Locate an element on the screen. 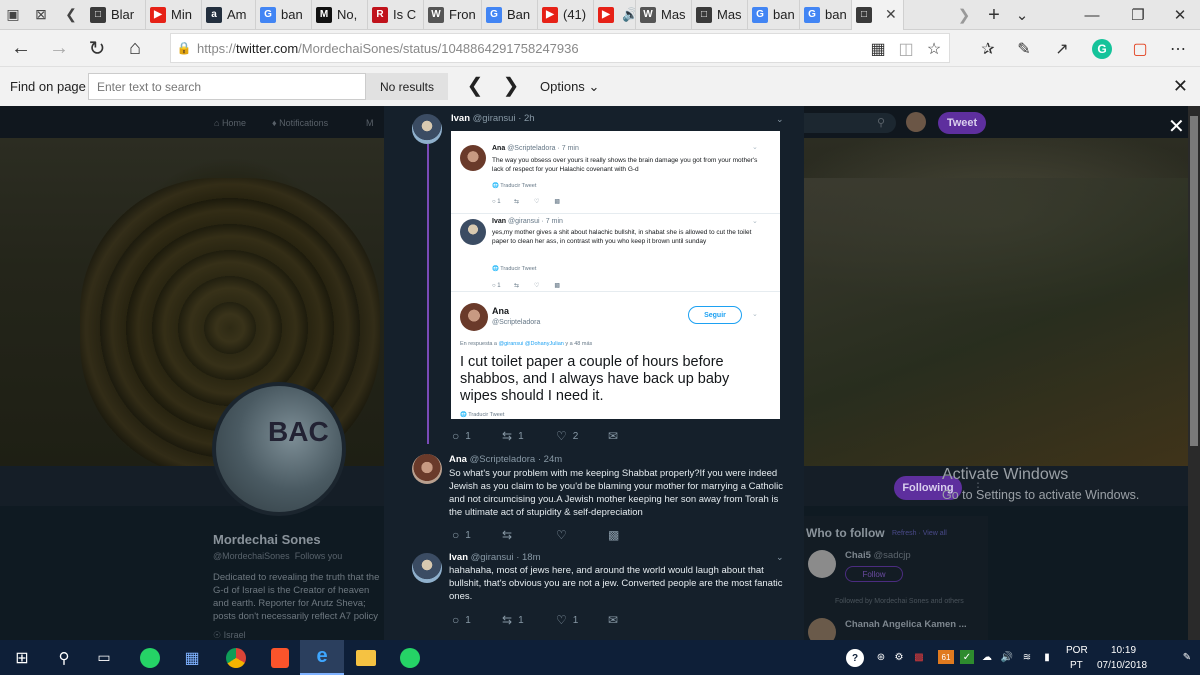 The height and width of the screenshot is (675, 1200). browser-tab: W Fron is located at coordinates (453, 15).